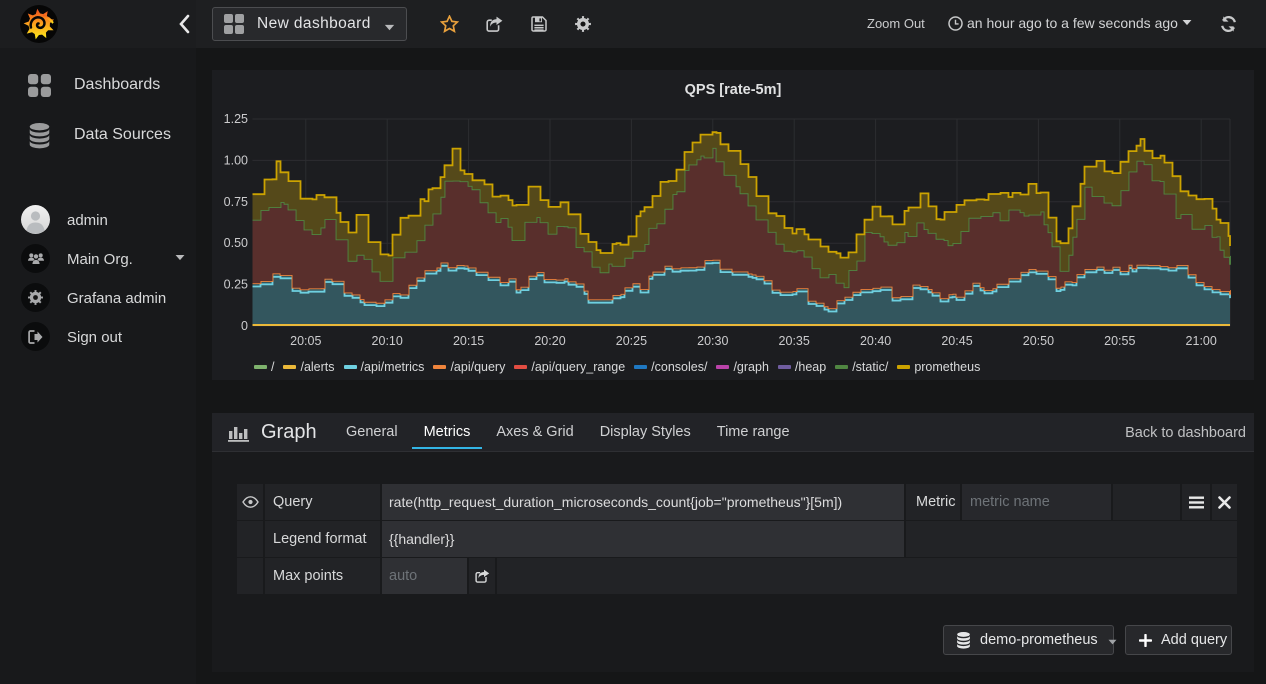 The height and width of the screenshot is (684, 1266). Describe the element at coordinates (236, 285) in the screenshot. I see `svg-text: 0.25` at that location.